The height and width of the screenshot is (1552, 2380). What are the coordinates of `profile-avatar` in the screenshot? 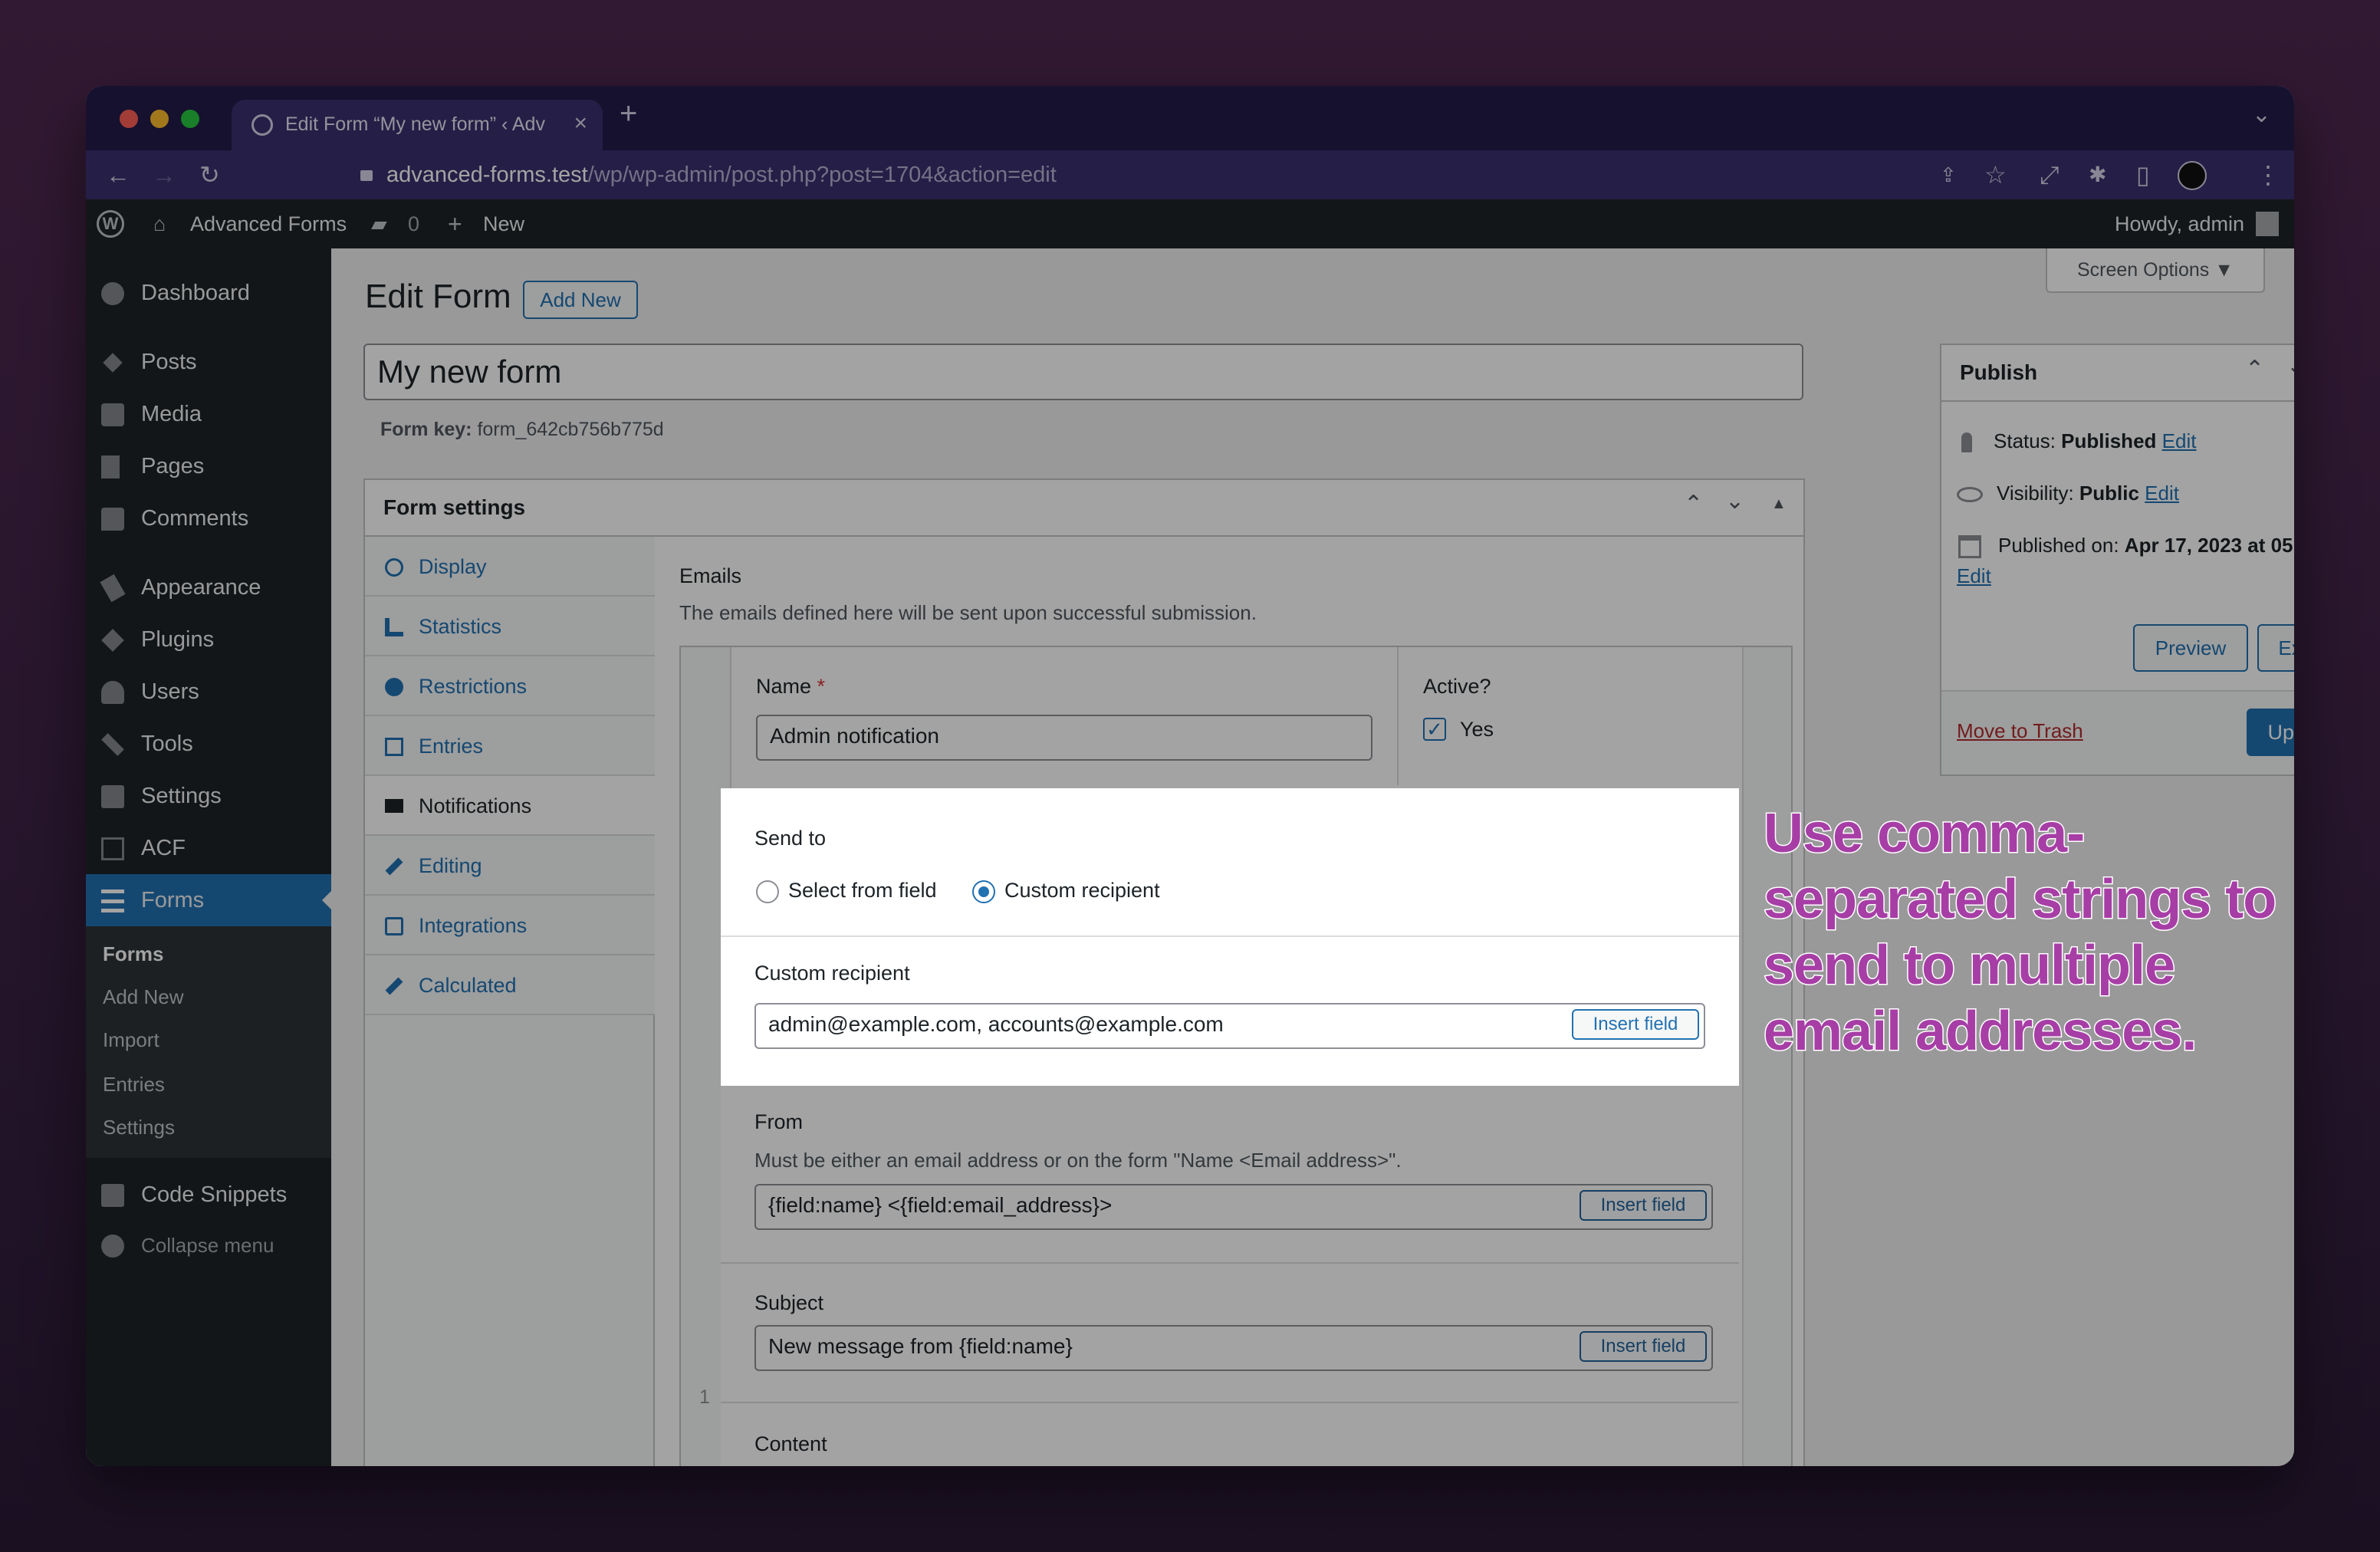 It's located at (2193, 175).